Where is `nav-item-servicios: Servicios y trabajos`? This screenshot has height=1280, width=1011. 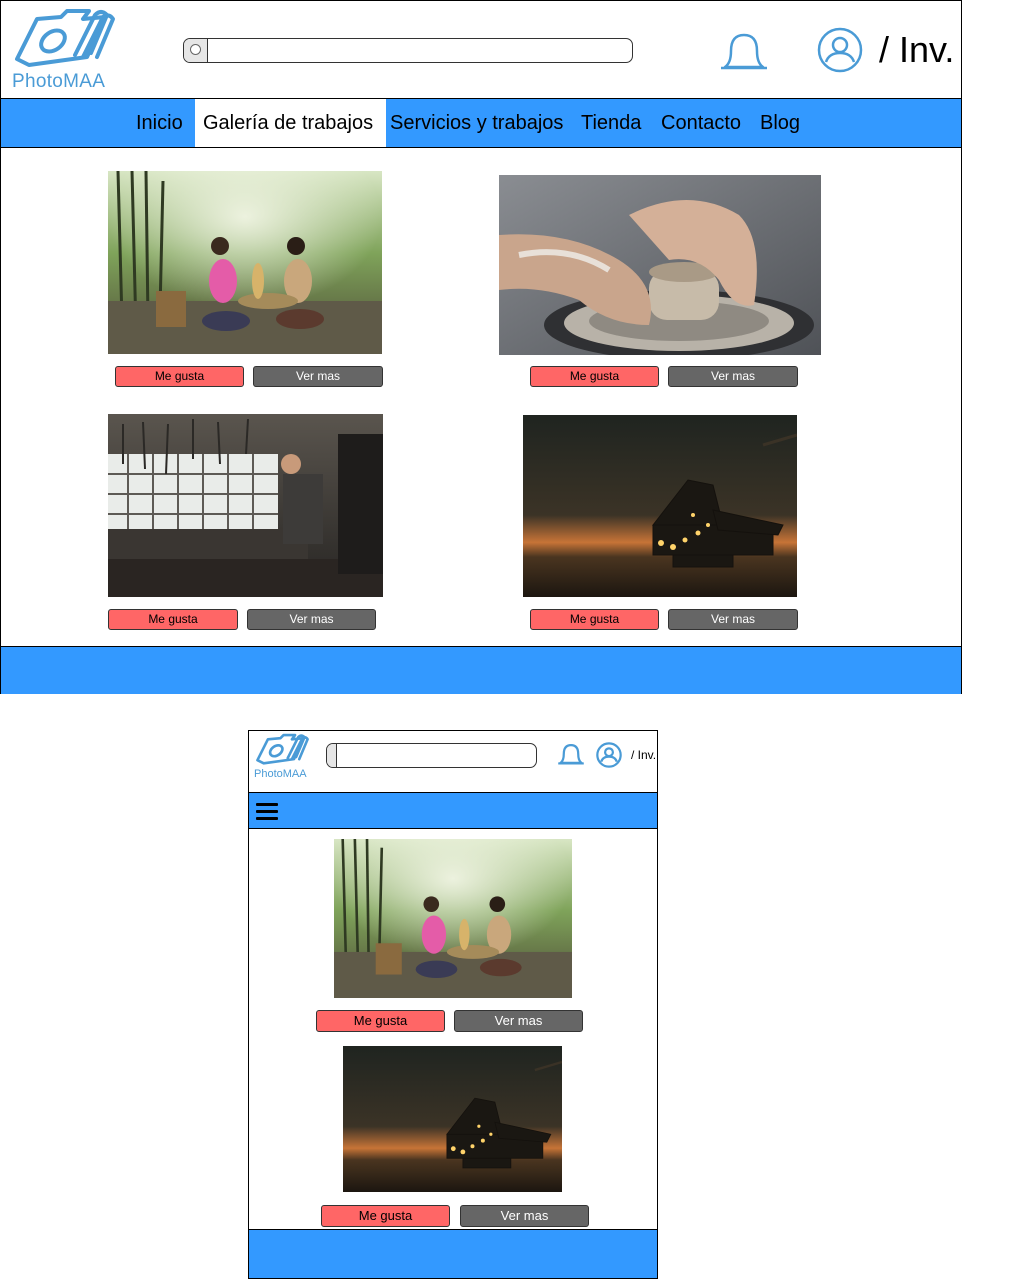
nav-item-servicios: Servicios y trabajos is located at coordinates (480, 123).